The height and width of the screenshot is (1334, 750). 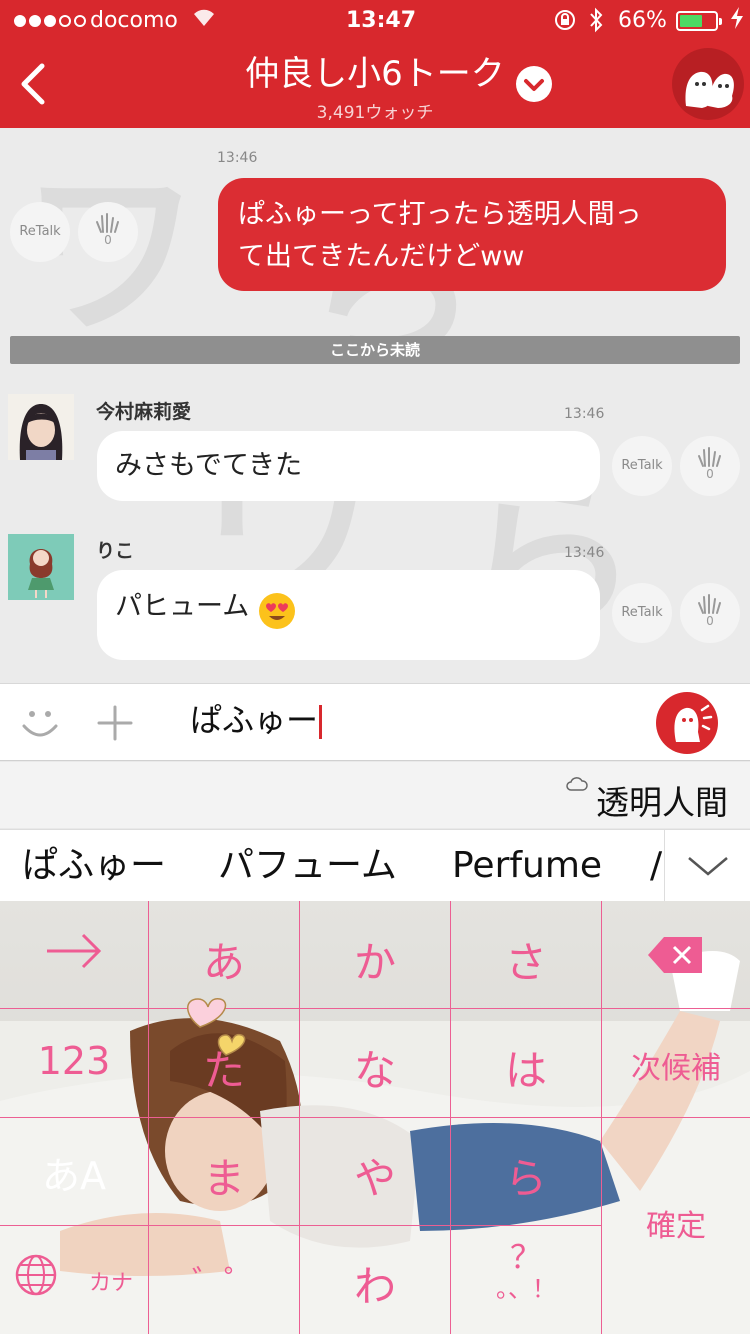 I want to click on candidate-bar: ぱふゅー パフューム Perfume /, so click(x=375, y=865).